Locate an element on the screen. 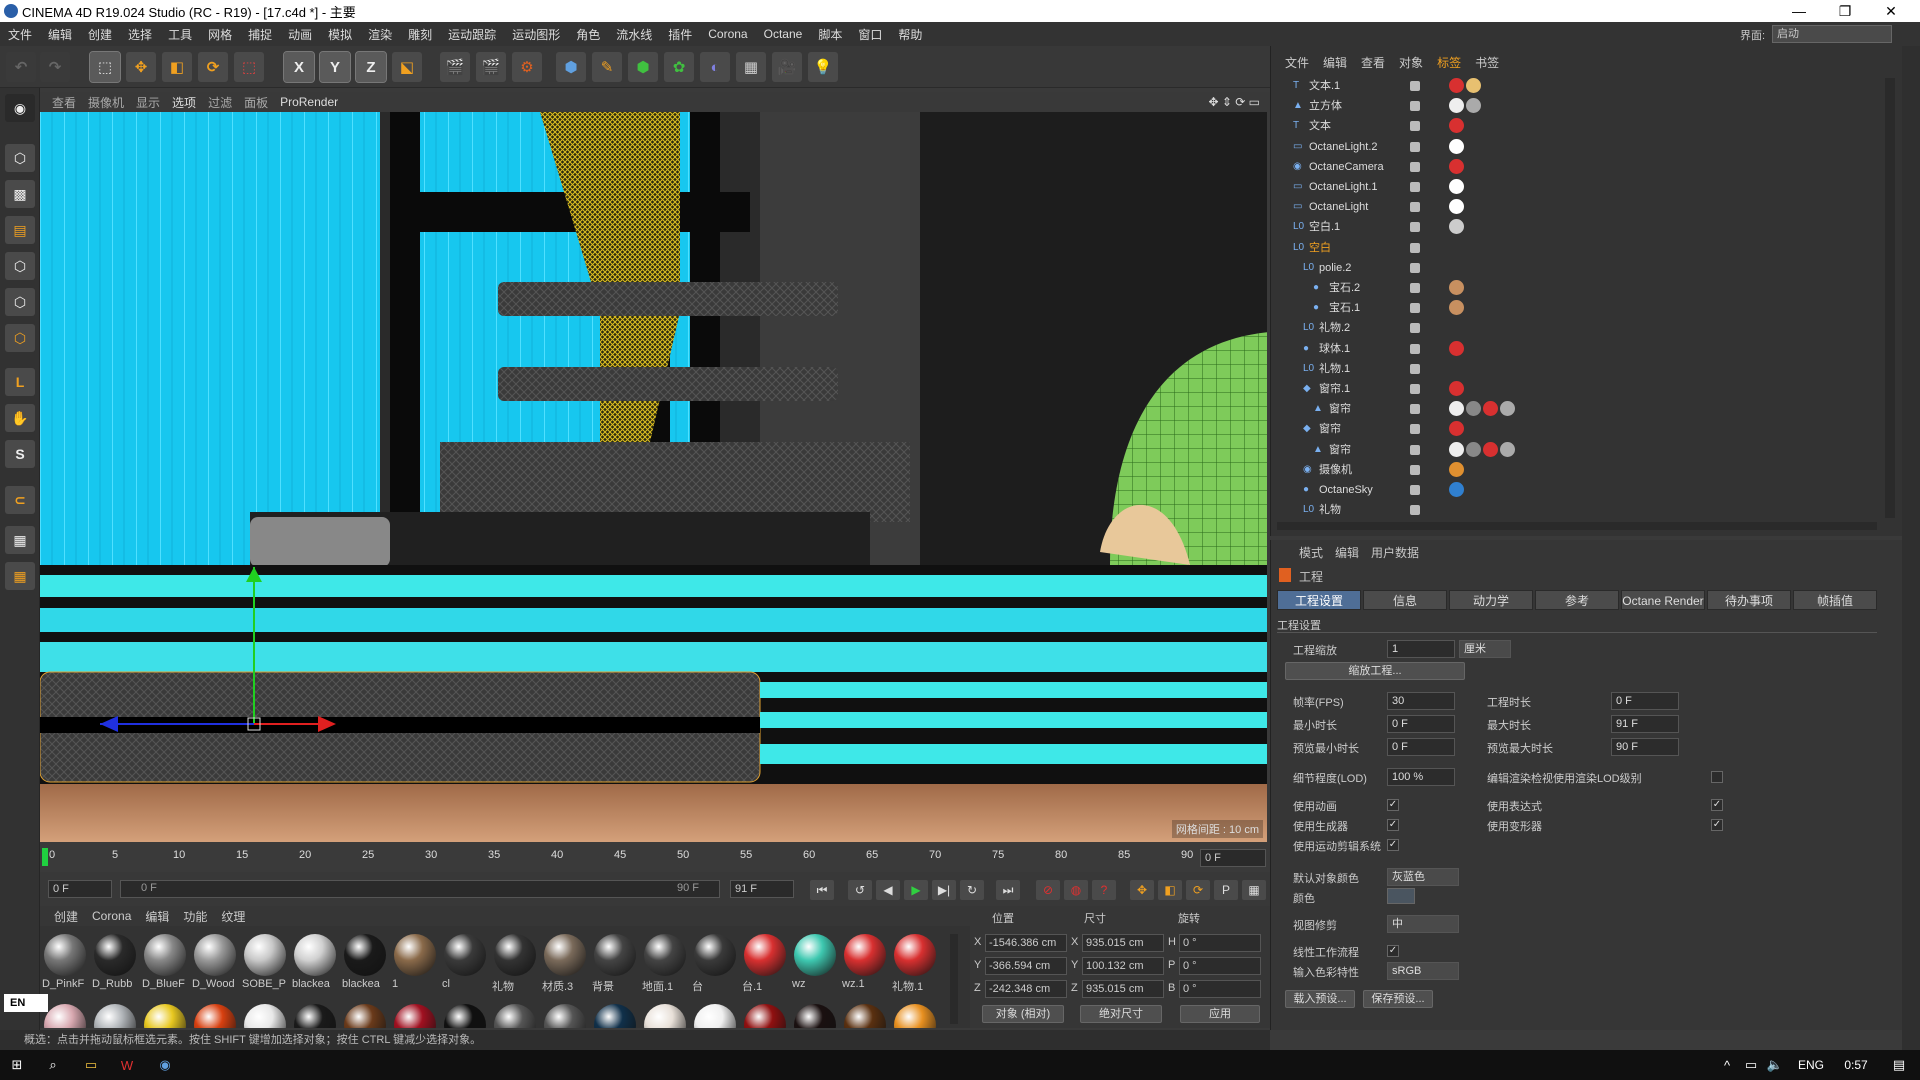  material-swatch: 1 is located at coordinates (415, 965).